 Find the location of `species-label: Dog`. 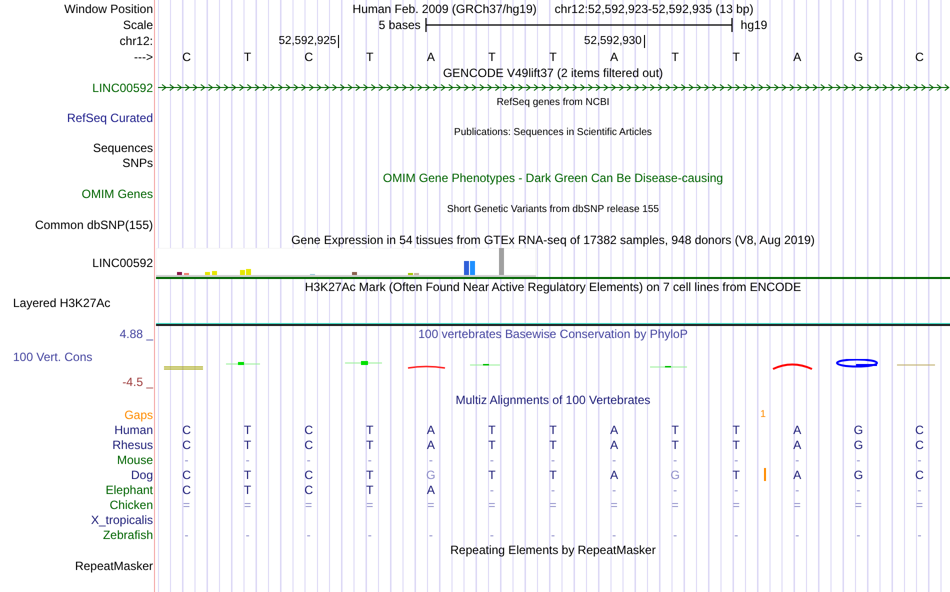

species-label: Dog is located at coordinates (141, 475).